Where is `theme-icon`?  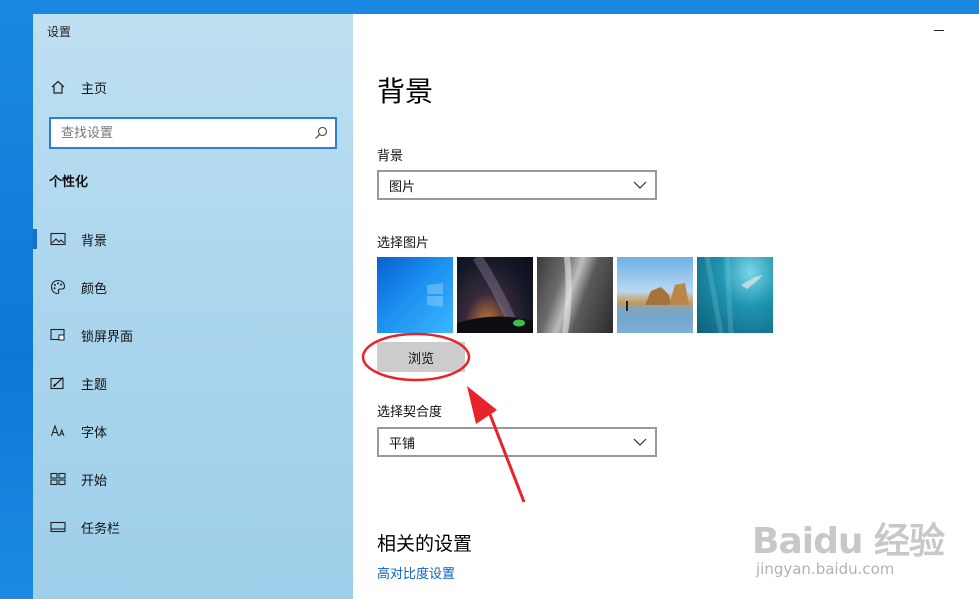
theme-icon is located at coordinates (58, 383).